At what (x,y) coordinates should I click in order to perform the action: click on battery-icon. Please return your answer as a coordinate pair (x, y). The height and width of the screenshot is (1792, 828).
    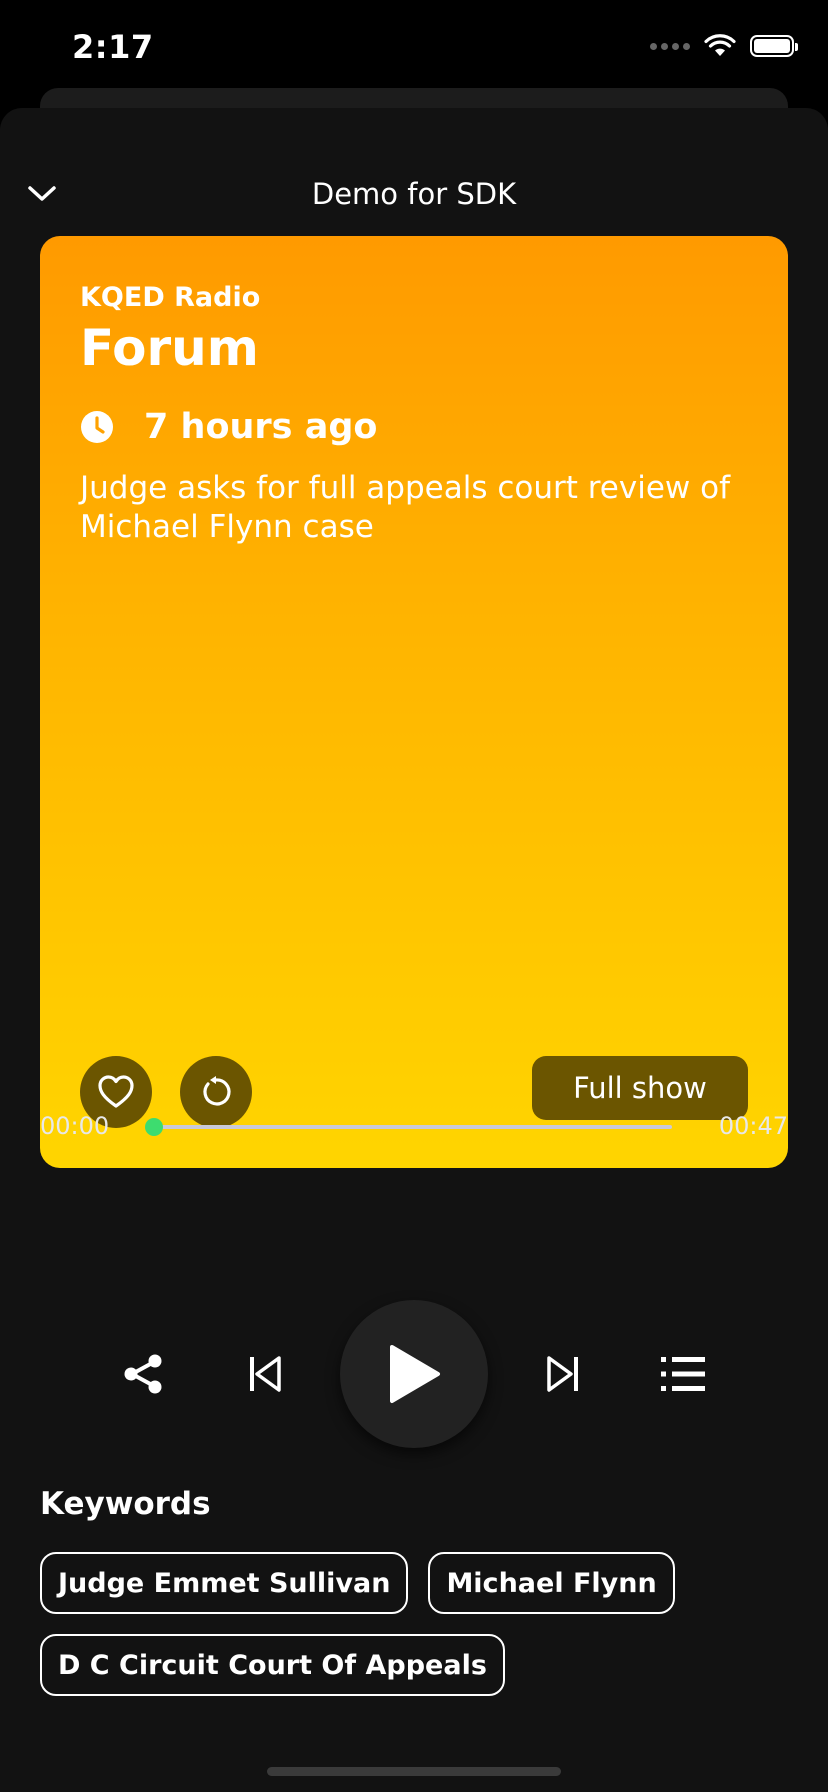
    Looking at the image, I should click on (774, 46).